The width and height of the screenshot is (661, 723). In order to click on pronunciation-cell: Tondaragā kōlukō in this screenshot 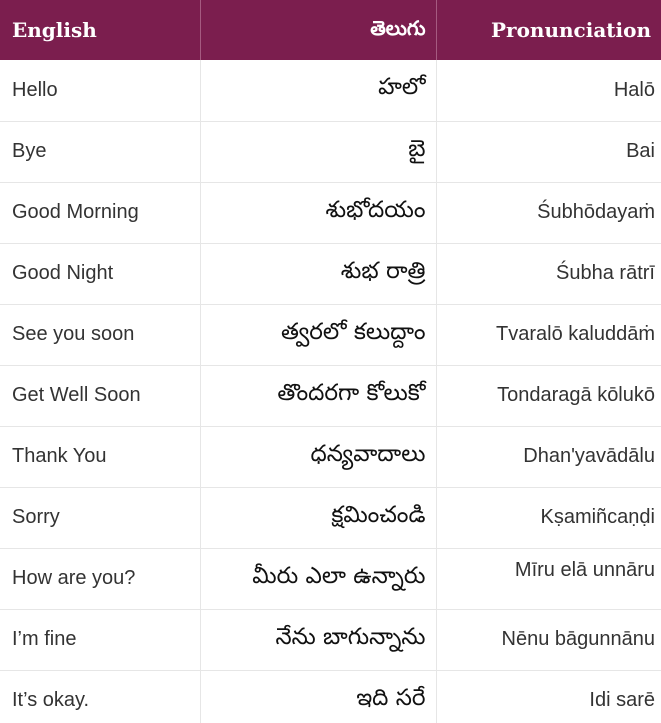, I will do `click(576, 395)`.